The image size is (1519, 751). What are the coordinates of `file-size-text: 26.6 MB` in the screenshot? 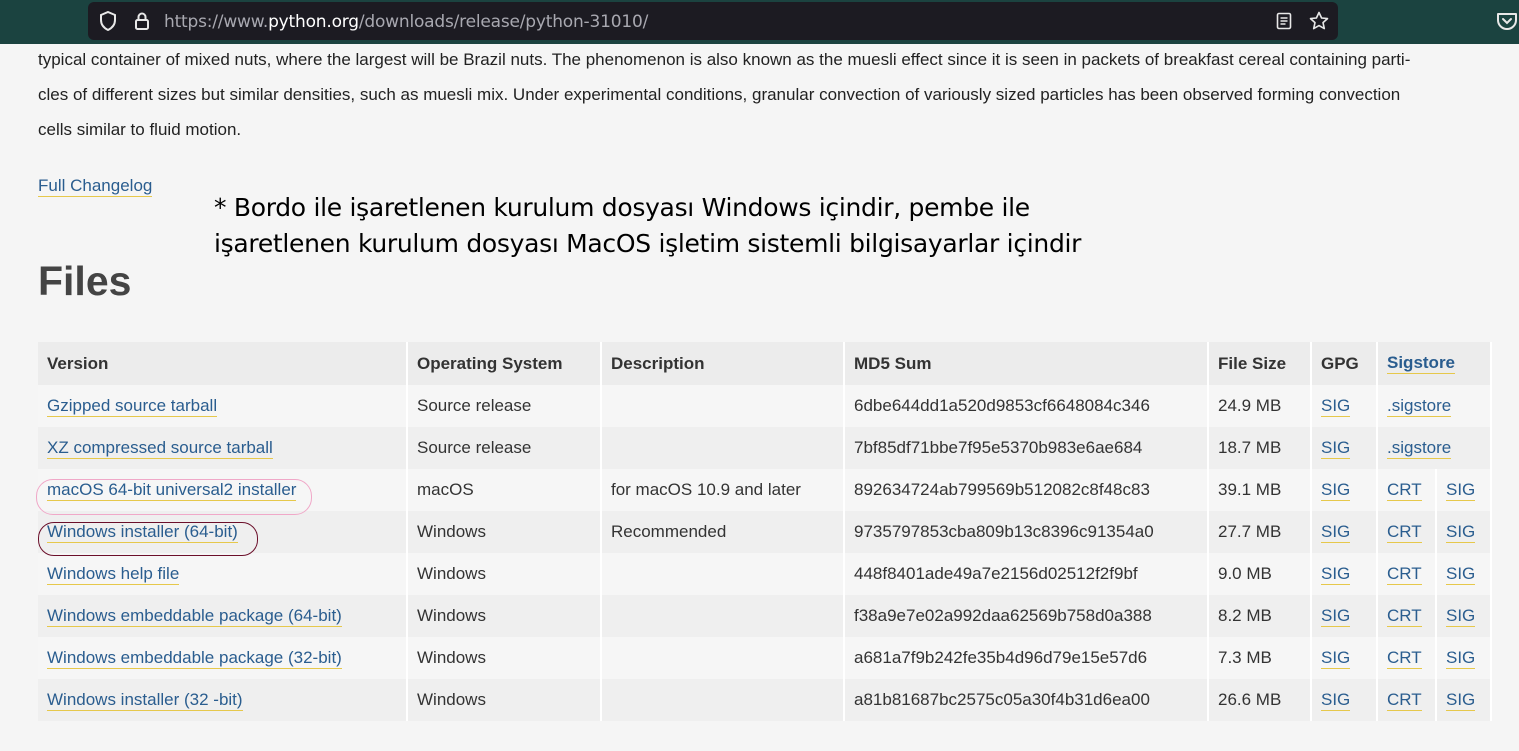 It's located at (1250, 699).